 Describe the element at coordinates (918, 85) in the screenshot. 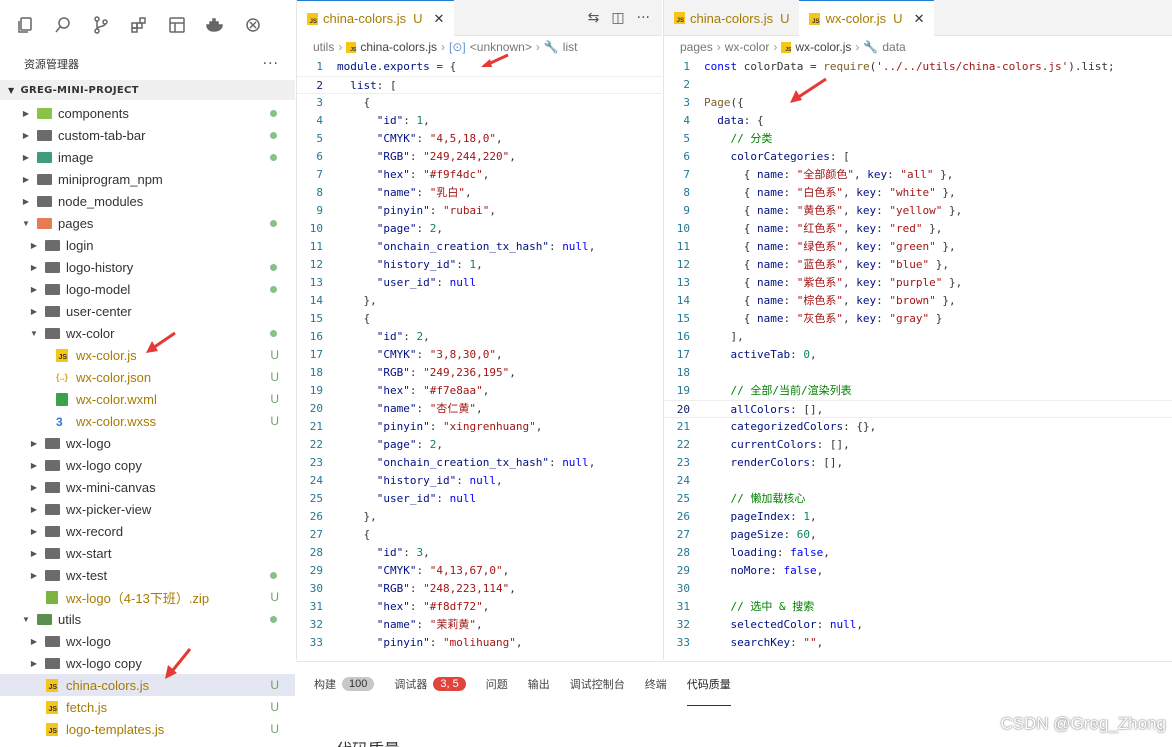

I see `code-line: 2` at that location.